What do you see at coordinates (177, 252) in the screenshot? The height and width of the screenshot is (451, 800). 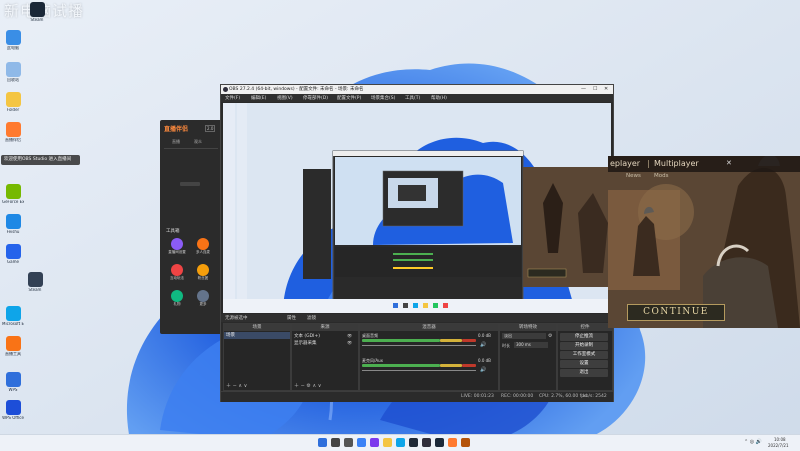 I see `tool-label: 直播间设置` at bounding box center [177, 252].